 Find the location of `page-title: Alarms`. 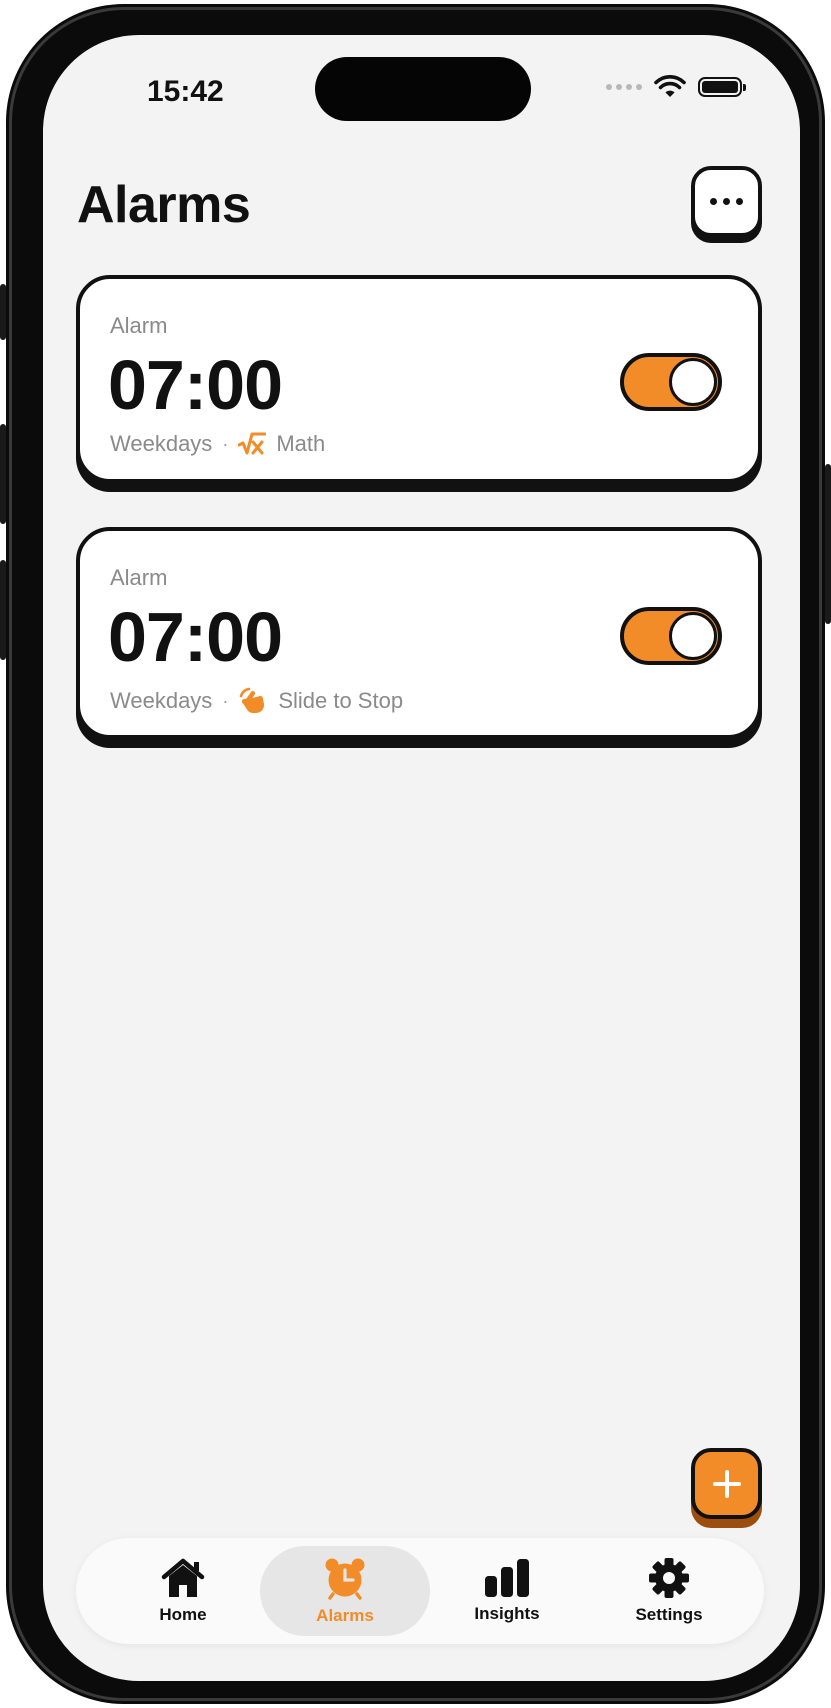

page-title: Alarms is located at coordinates (164, 205).